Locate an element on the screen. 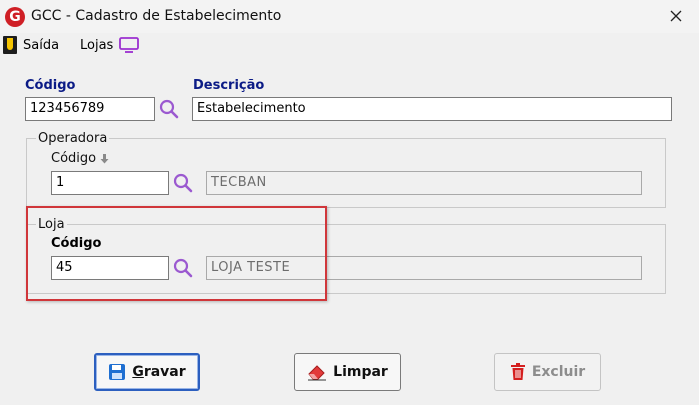 The image size is (699, 405). gravar-mnemonic: G is located at coordinates (138, 372).